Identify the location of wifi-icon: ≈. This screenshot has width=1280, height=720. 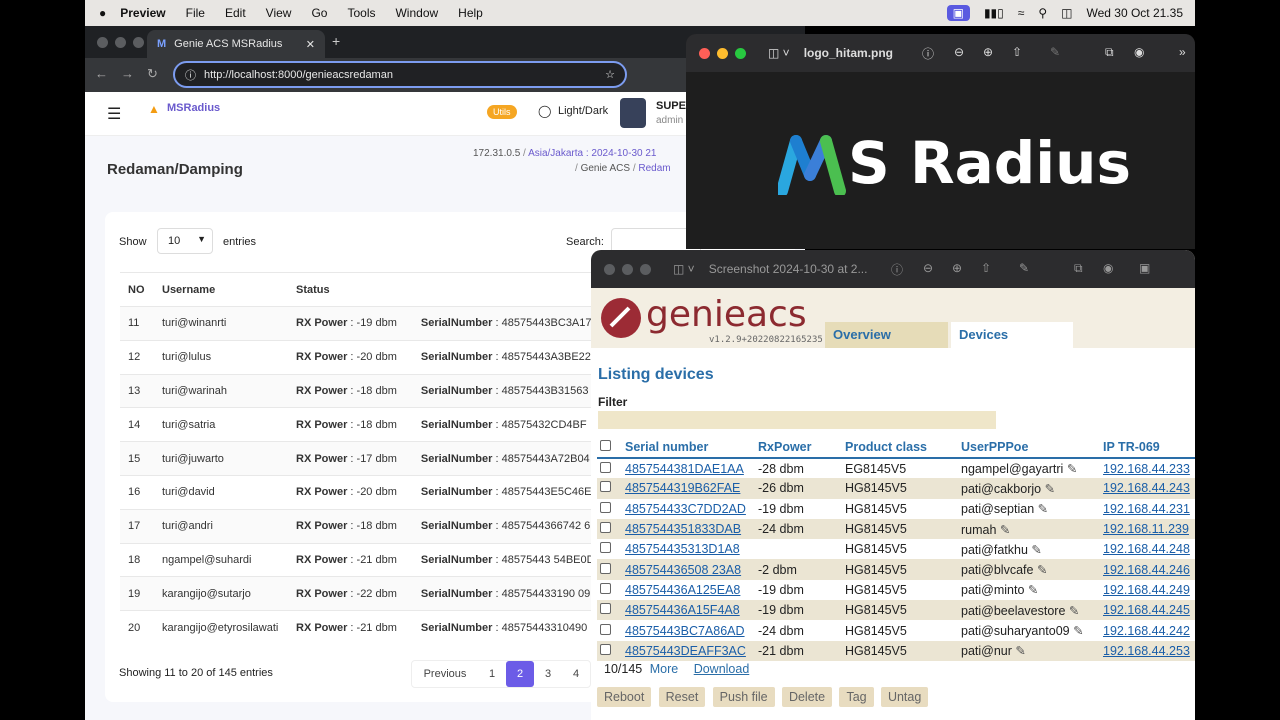
(1021, 13).